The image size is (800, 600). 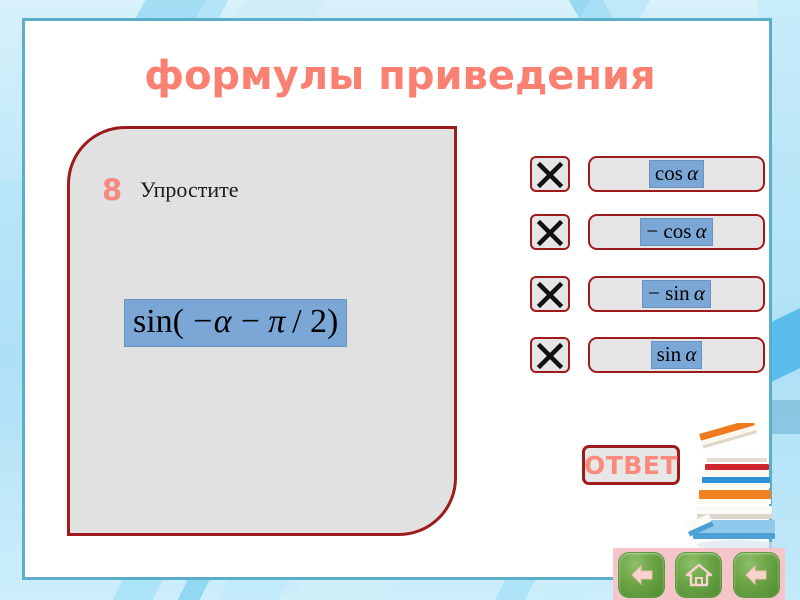 I want to click on option-1-label: cos α, so click(x=676, y=174).